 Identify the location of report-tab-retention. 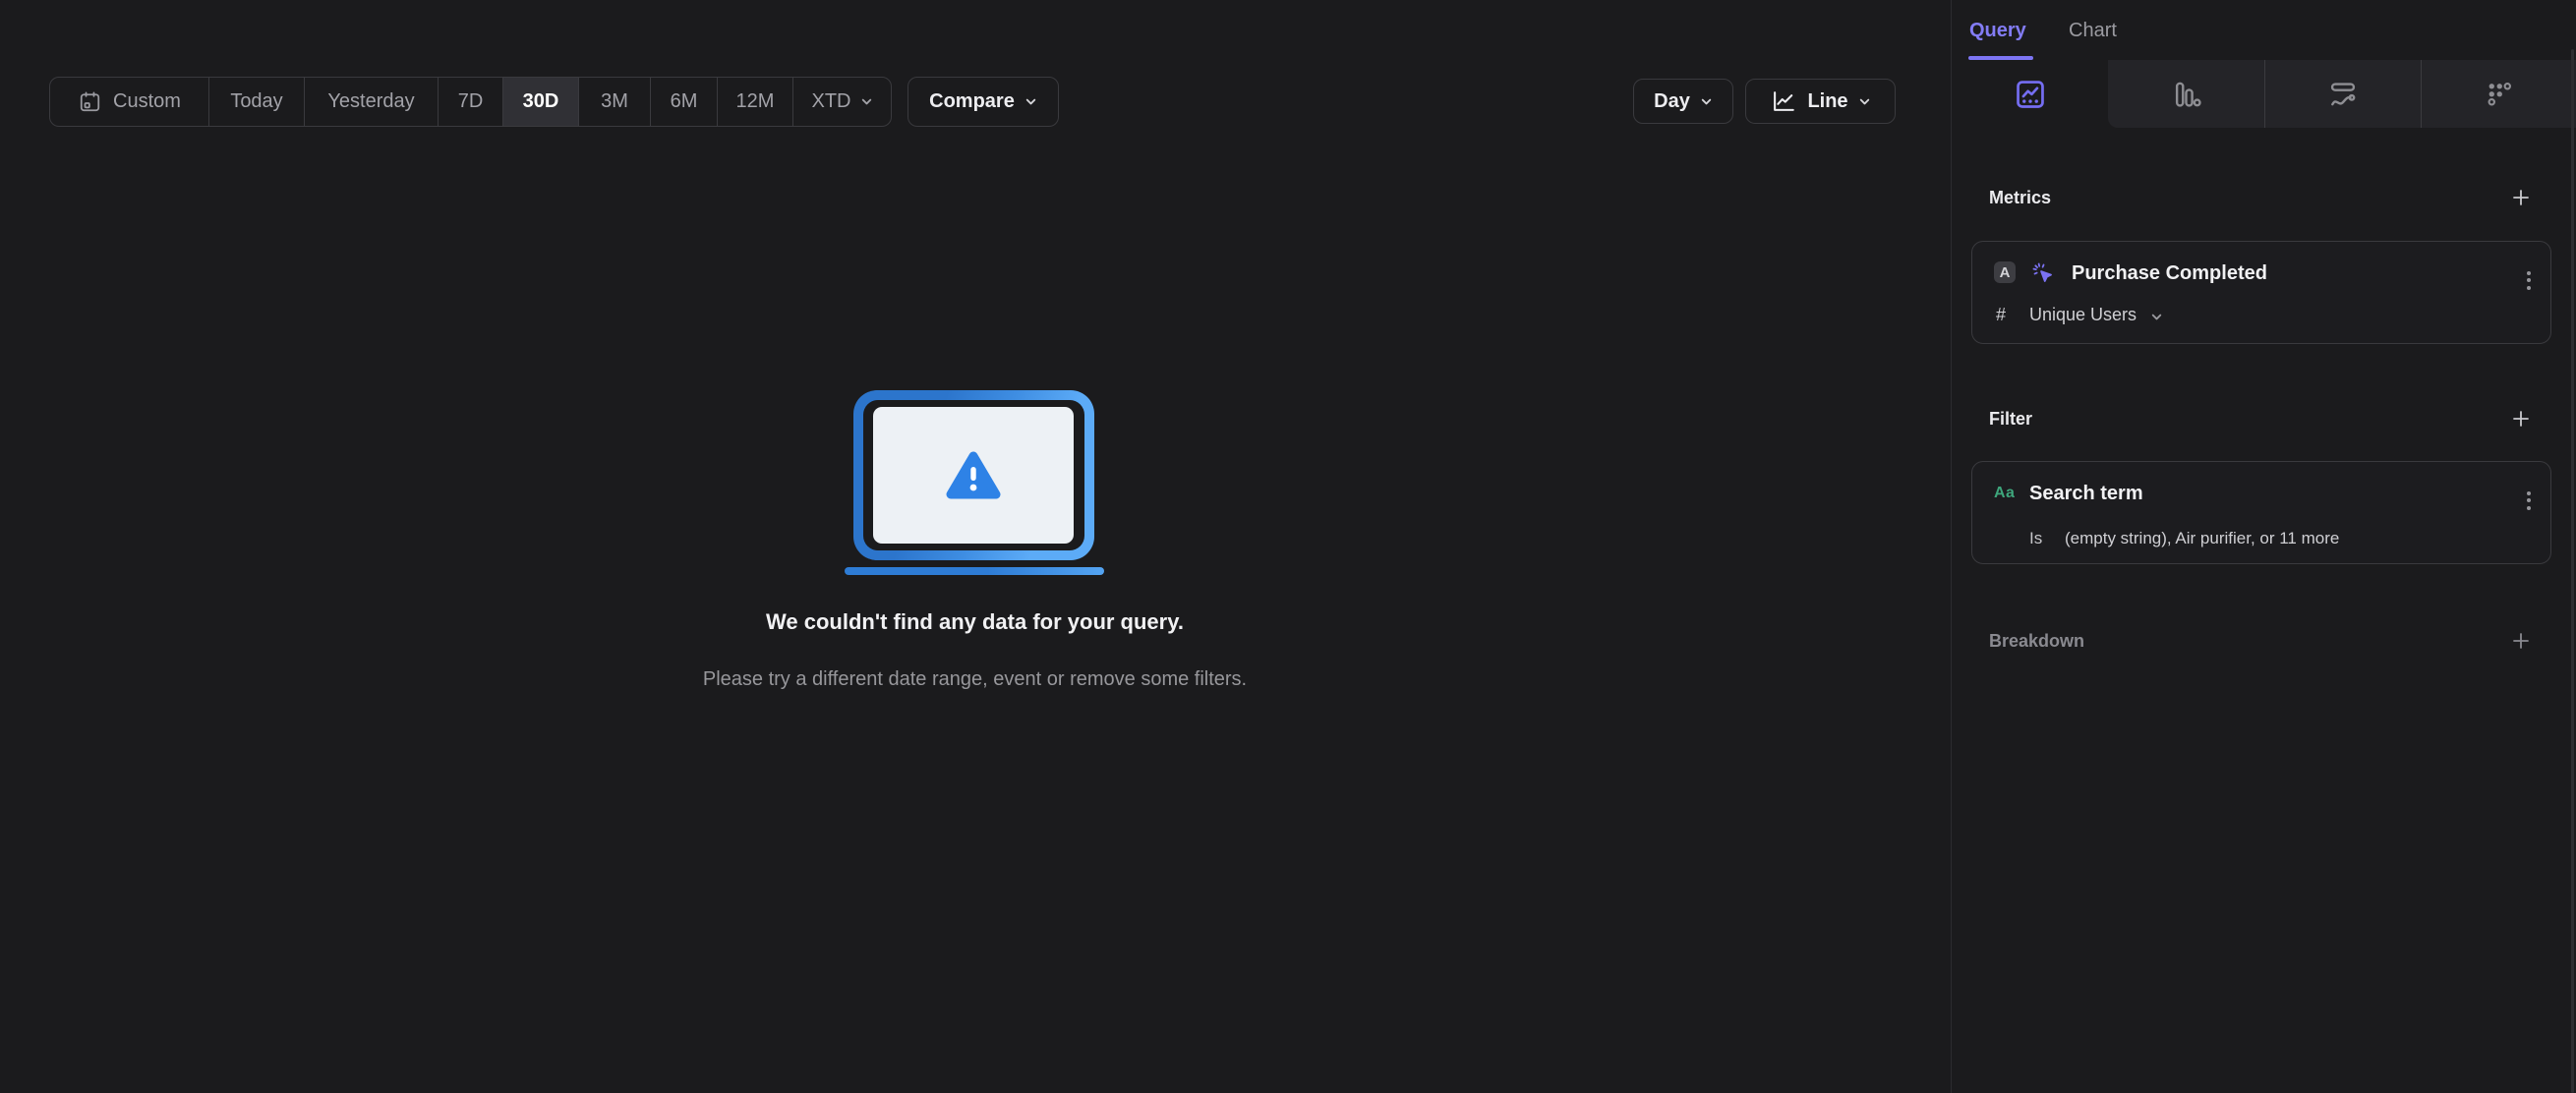
(2498, 94).